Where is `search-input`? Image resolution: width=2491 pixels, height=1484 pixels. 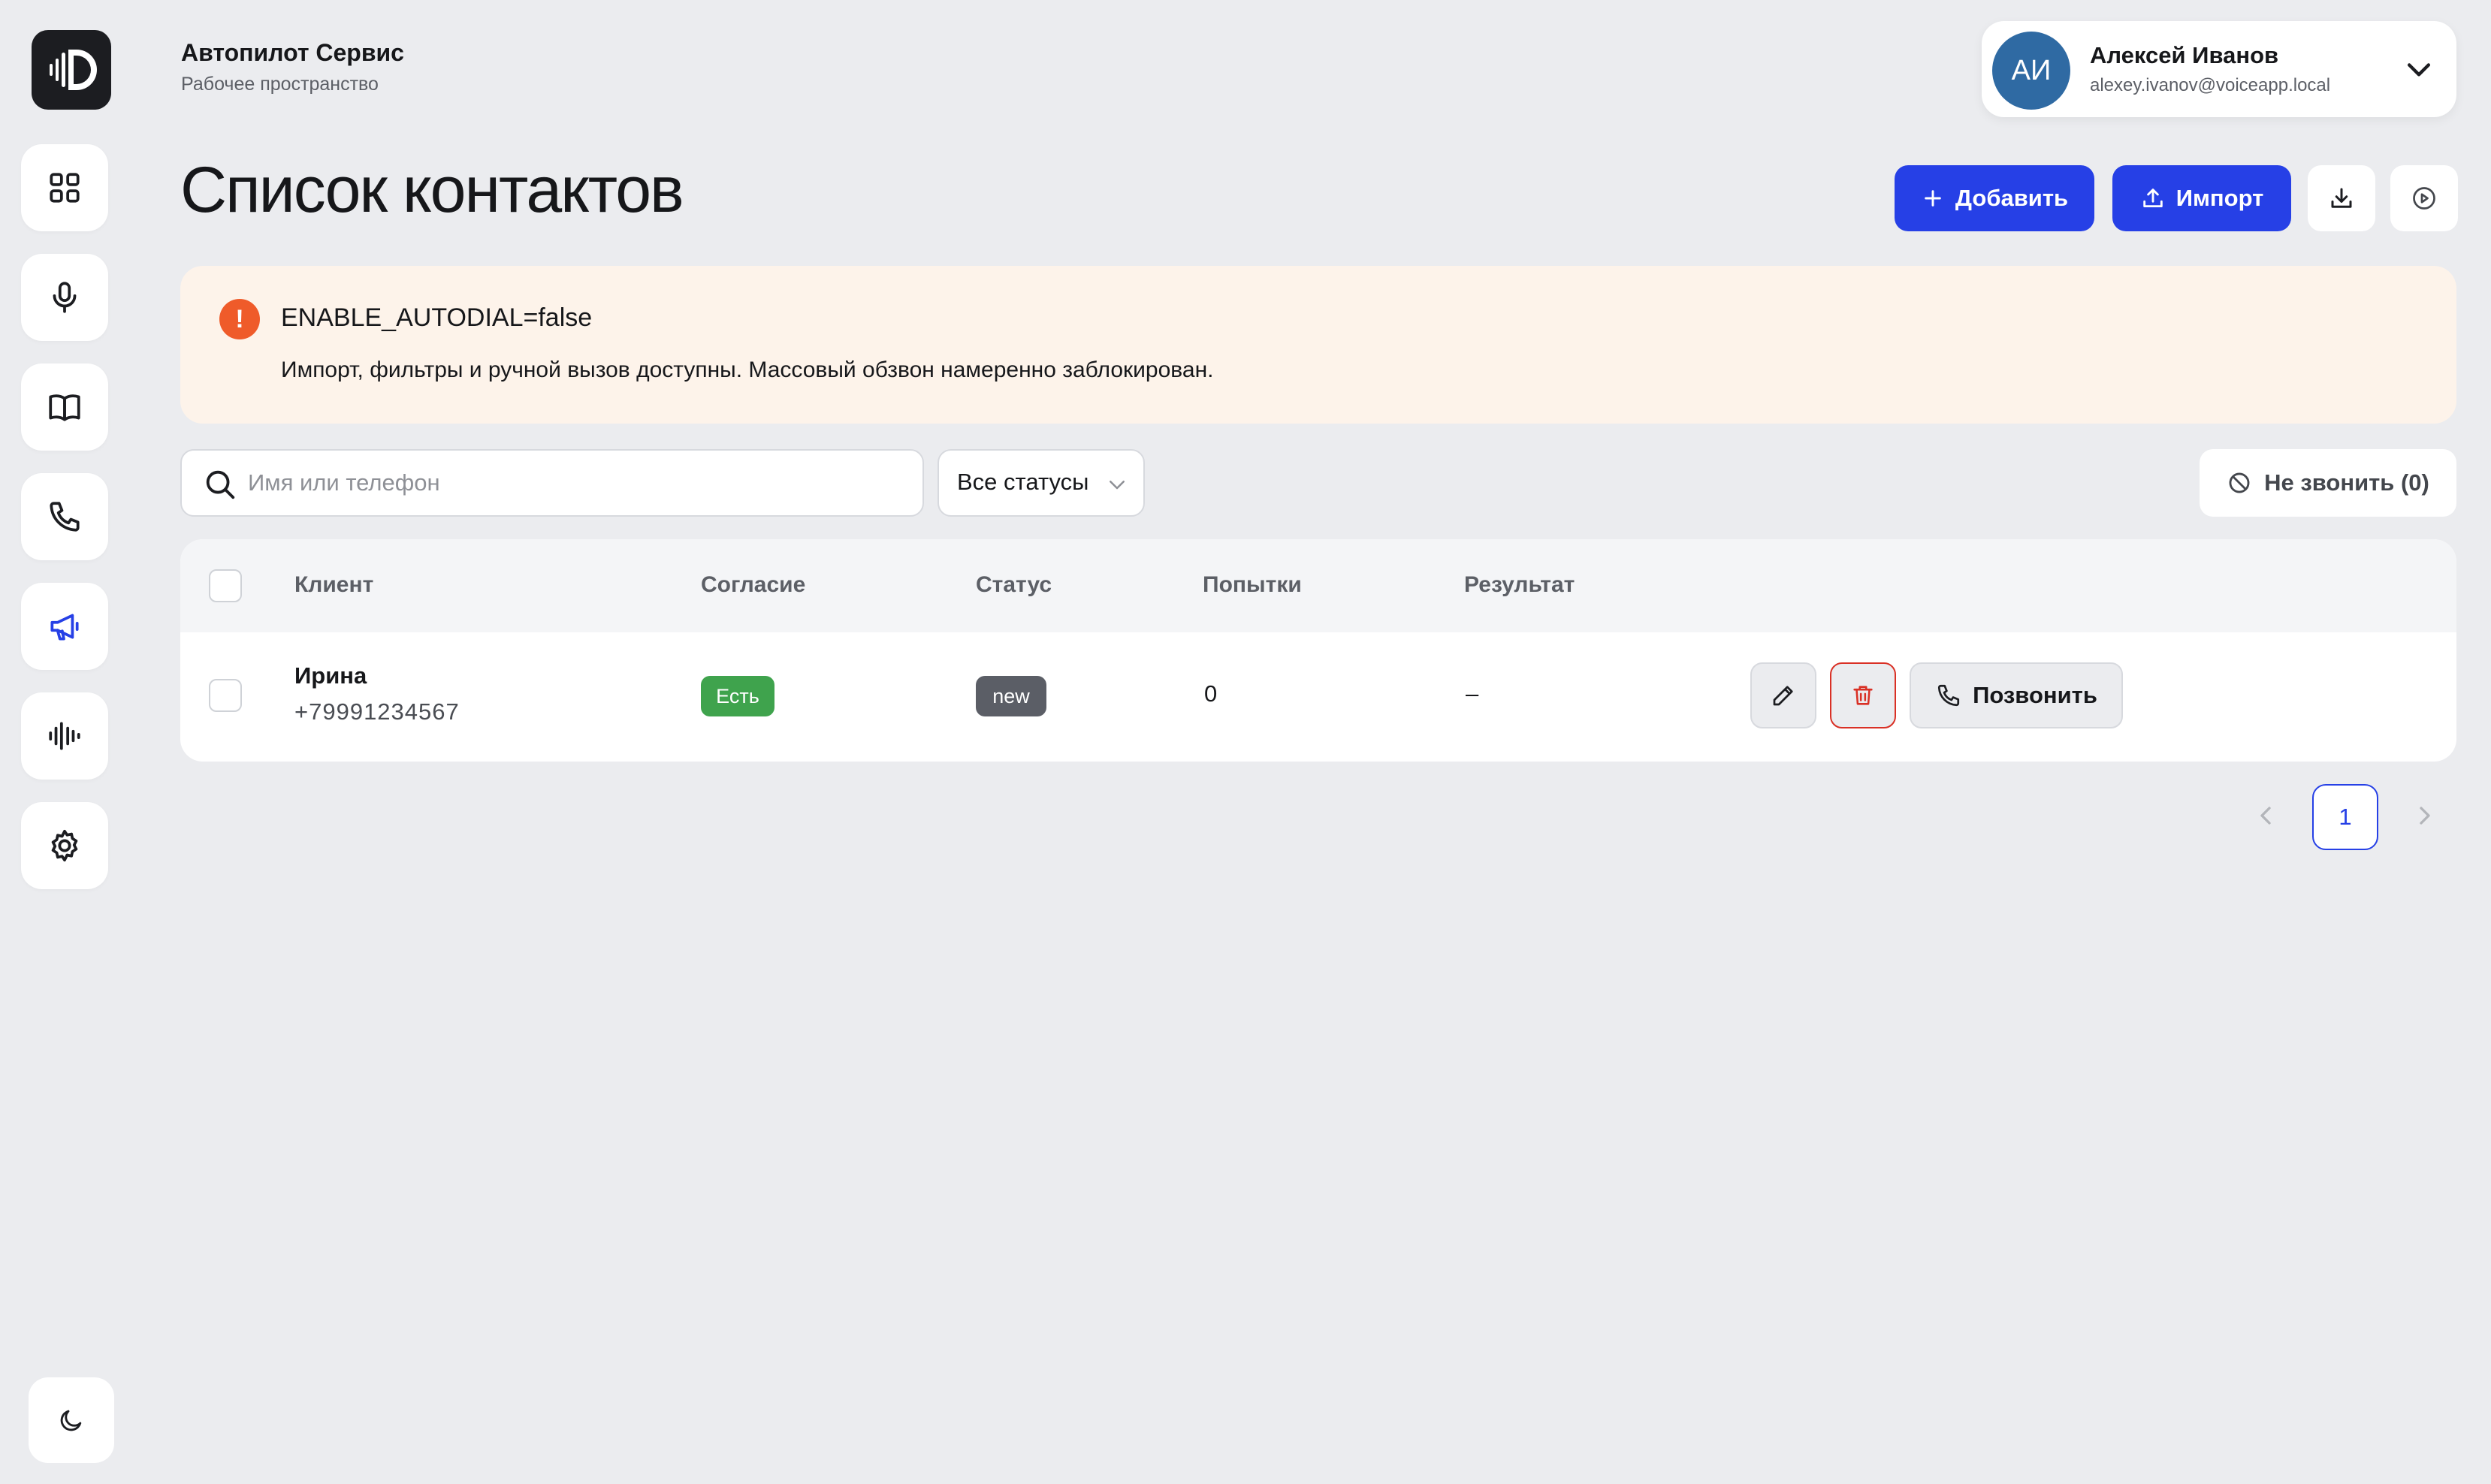 search-input is located at coordinates (571, 483).